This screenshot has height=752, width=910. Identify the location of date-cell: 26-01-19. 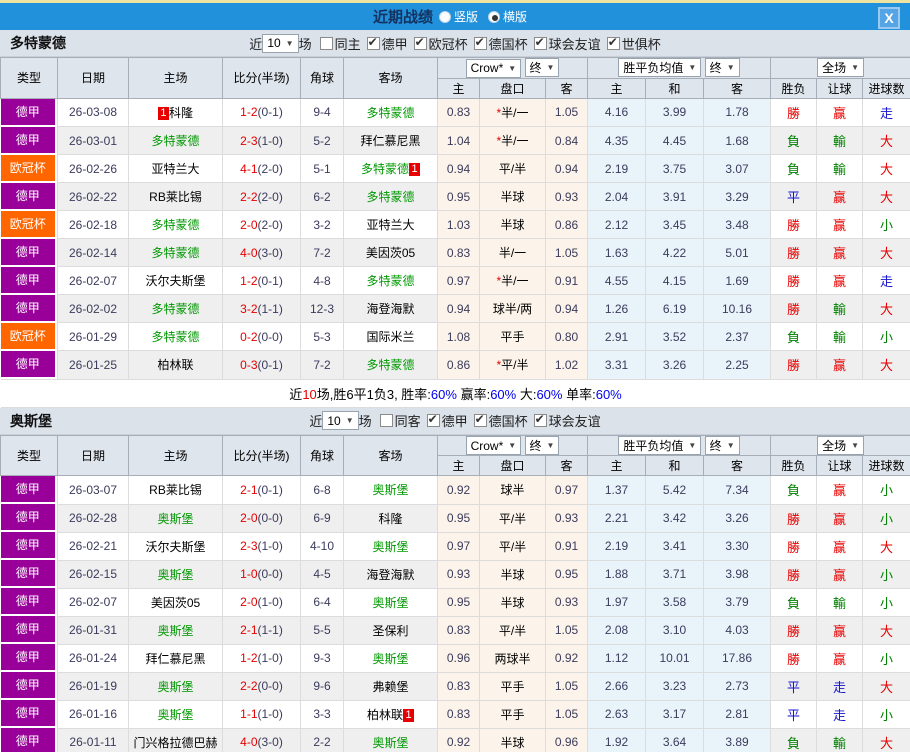
(93, 686).